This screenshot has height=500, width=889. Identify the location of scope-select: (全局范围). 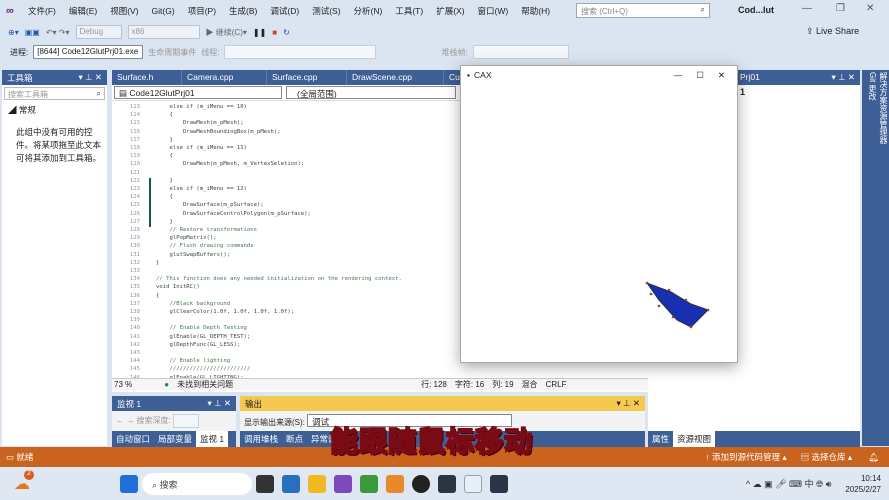
(371, 92).